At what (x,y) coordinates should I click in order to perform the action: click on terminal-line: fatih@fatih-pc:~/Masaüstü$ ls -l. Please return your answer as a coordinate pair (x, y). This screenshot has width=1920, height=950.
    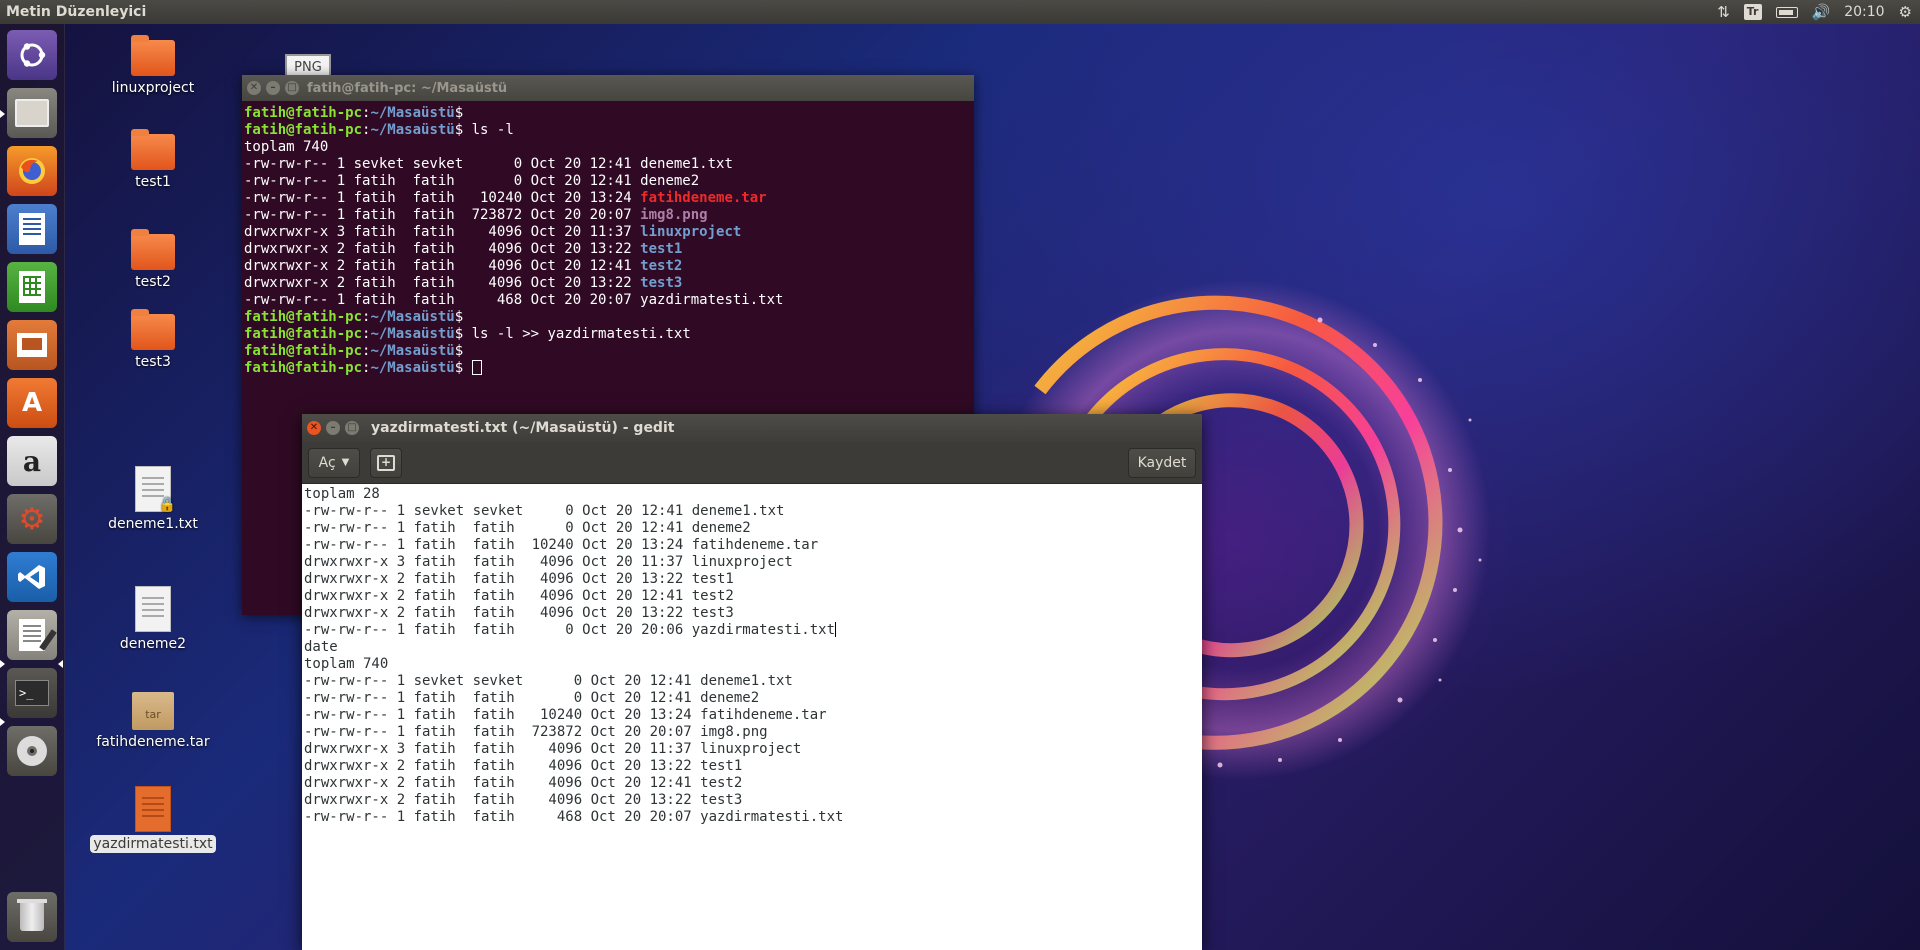
    Looking at the image, I should click on (608, 130).